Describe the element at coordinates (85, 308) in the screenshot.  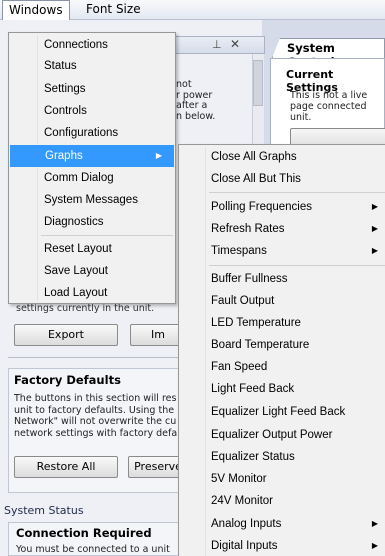
I see `settings-text: settings currently in the unit.` at that location.